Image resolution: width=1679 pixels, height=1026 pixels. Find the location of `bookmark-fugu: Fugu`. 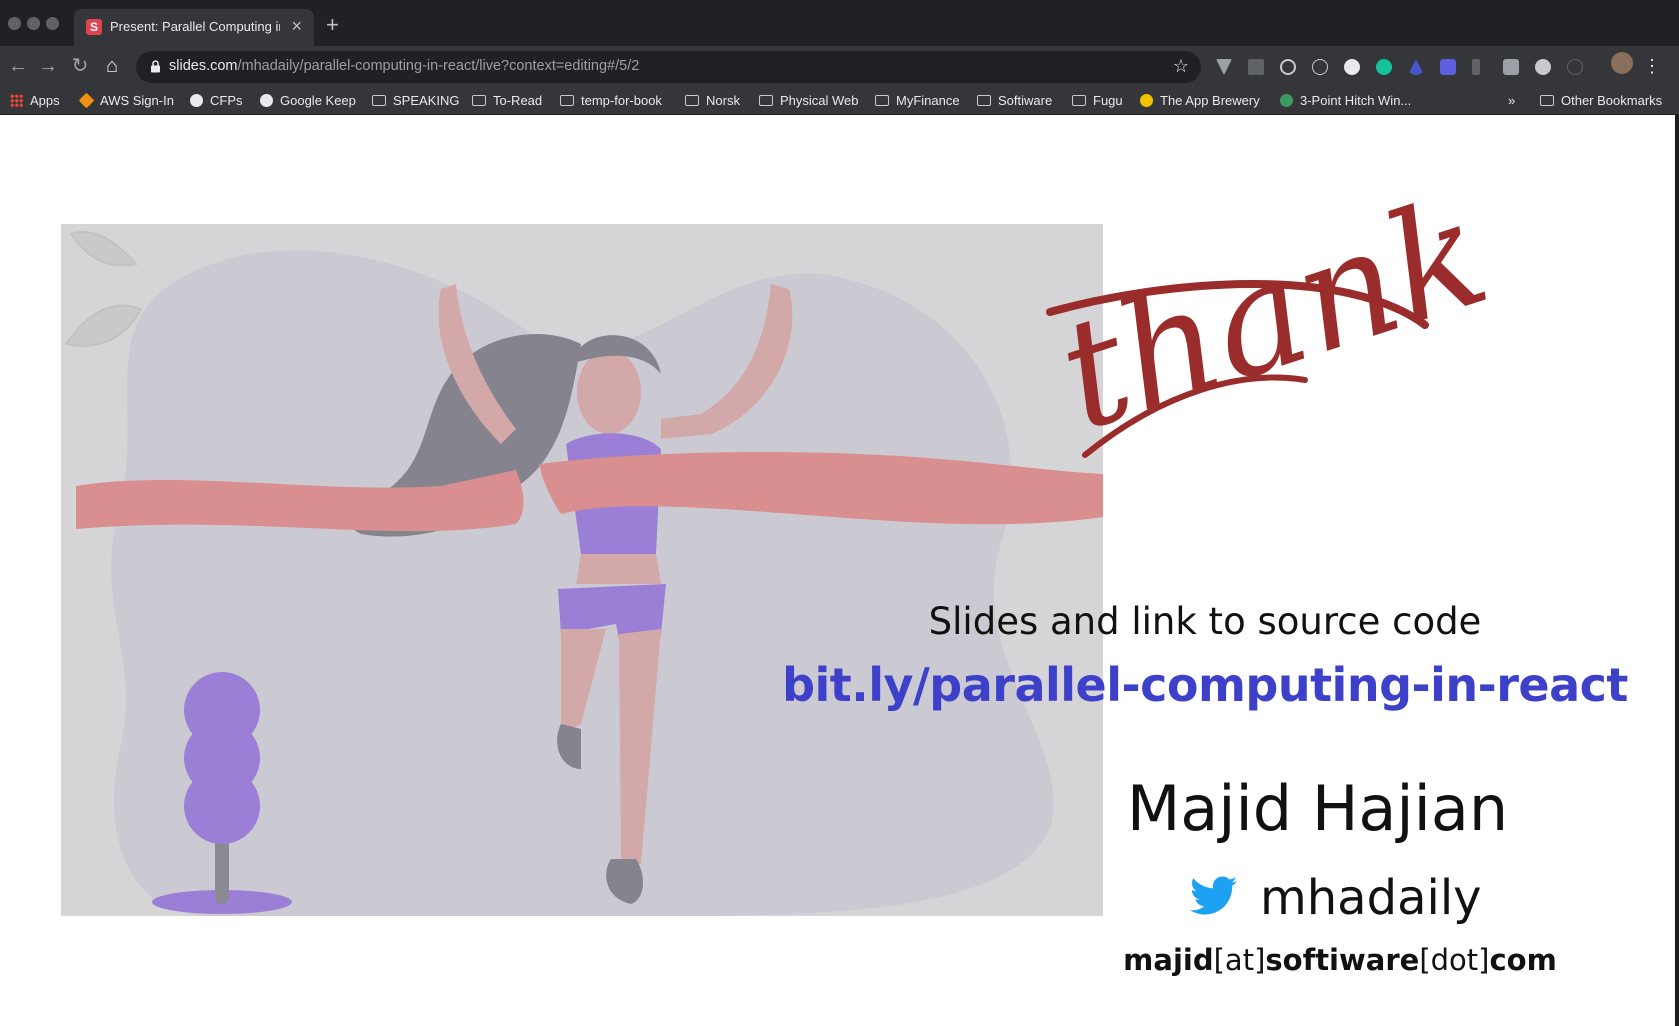

bookmark-fugu: Fugu is located at coordinates (1097, 101).